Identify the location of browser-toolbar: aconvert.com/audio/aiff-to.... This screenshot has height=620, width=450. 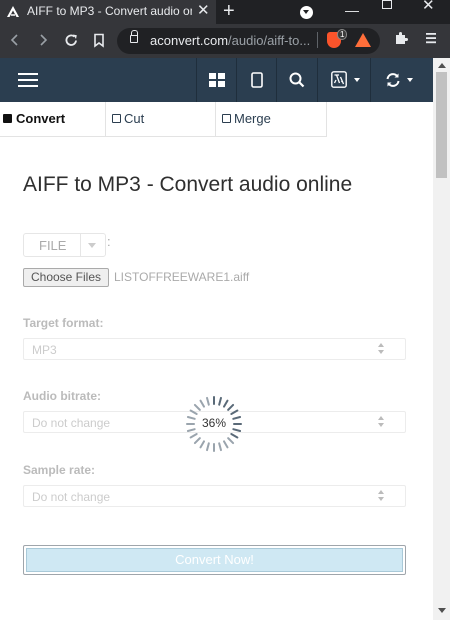
(225, 41).